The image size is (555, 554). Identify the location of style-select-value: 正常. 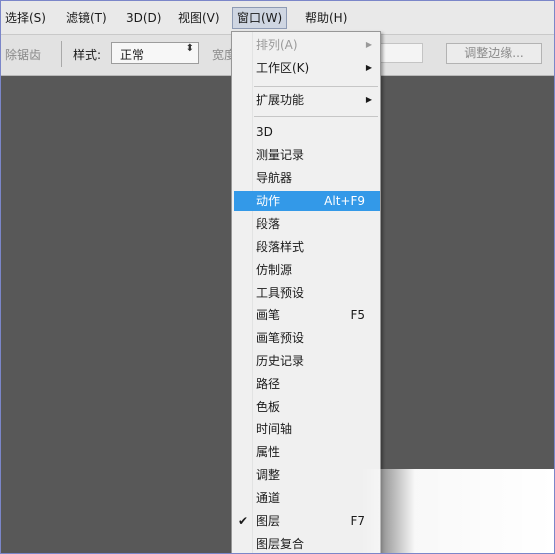
(132, 55).